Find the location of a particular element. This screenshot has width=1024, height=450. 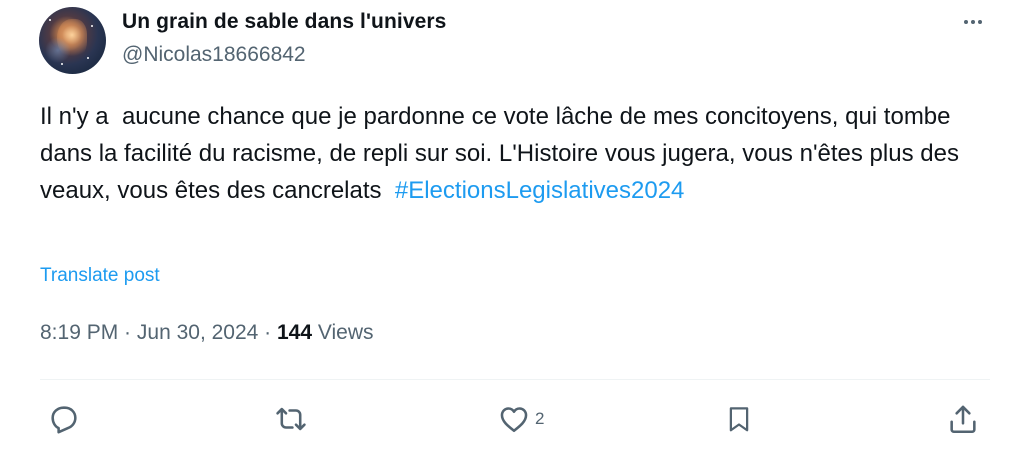

reply-icon is located at coordinates (64, 420).